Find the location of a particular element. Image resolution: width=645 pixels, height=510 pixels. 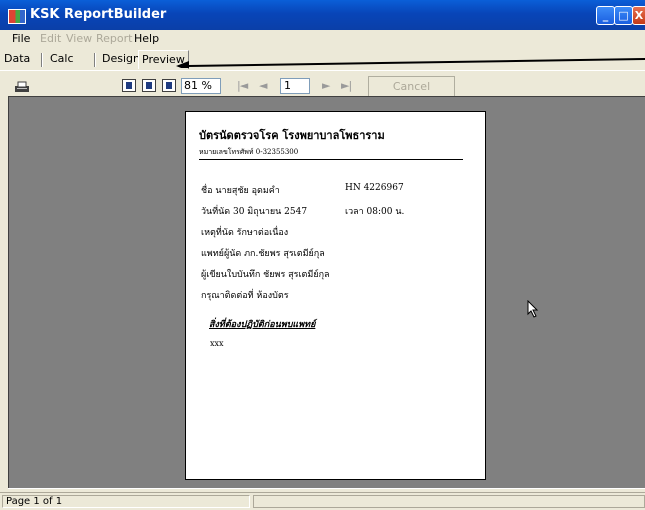

zoom-input: 81 % is located at coordinates (201, 86).